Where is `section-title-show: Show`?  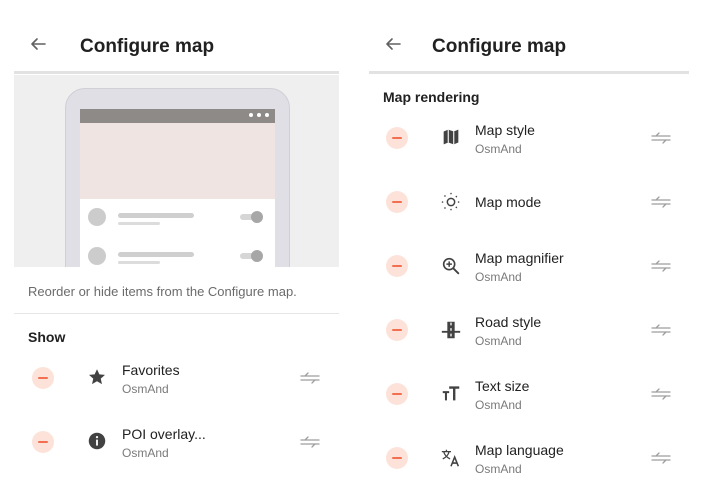 section-title-show: Show is located at coordinates (47, 337).